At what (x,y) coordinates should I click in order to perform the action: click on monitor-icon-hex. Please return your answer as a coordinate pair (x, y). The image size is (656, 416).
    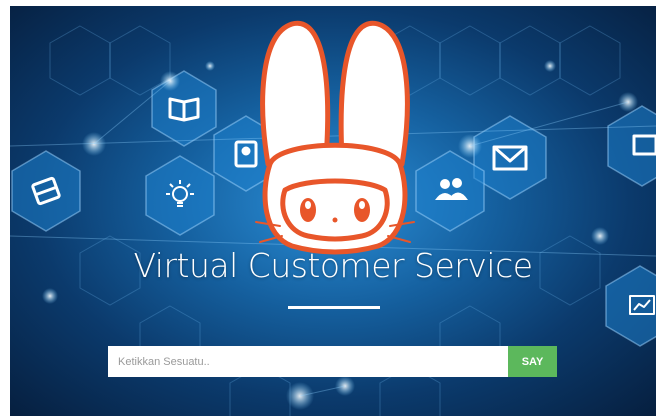
    Looking at the image, I should click on (631, 146).